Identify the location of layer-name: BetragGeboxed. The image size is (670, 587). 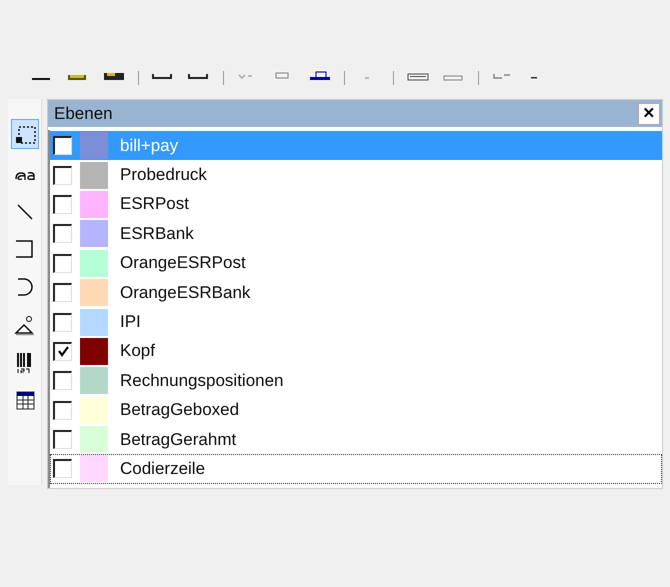
(180, 410).